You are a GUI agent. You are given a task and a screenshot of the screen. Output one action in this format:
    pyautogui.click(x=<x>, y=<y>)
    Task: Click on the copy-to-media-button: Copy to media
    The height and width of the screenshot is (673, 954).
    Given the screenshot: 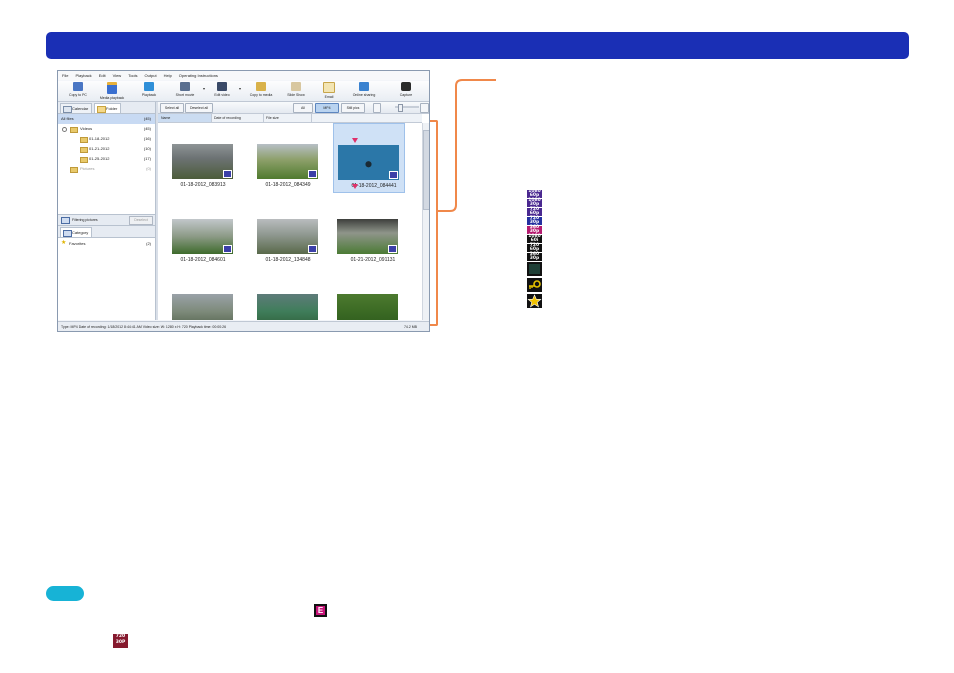 What is the action you would take?
    pyautogui.click(x=261, y=89)
    